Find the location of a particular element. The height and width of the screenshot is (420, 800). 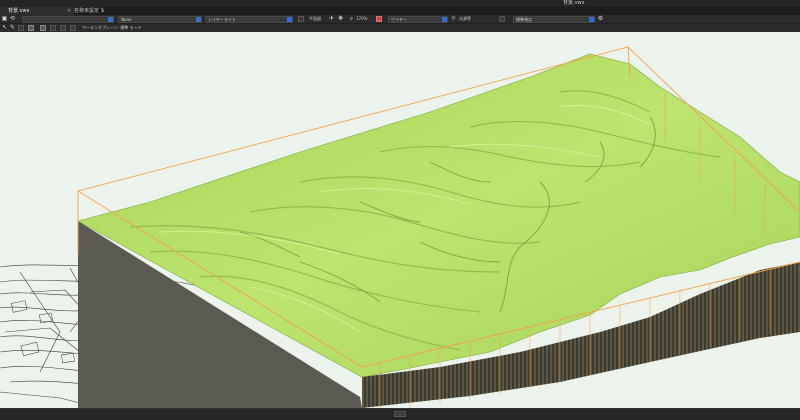

status-center-button: ◦◦◦ is located at coordinates (400, 414).